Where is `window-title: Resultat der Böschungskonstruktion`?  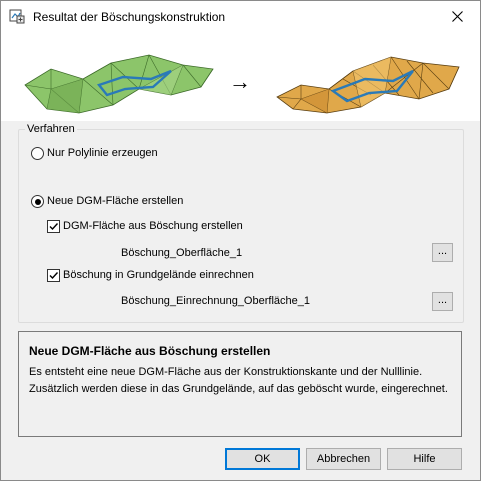
window-title: Resultat der Böschungskonstruktion is located at coordinates (129, 17).